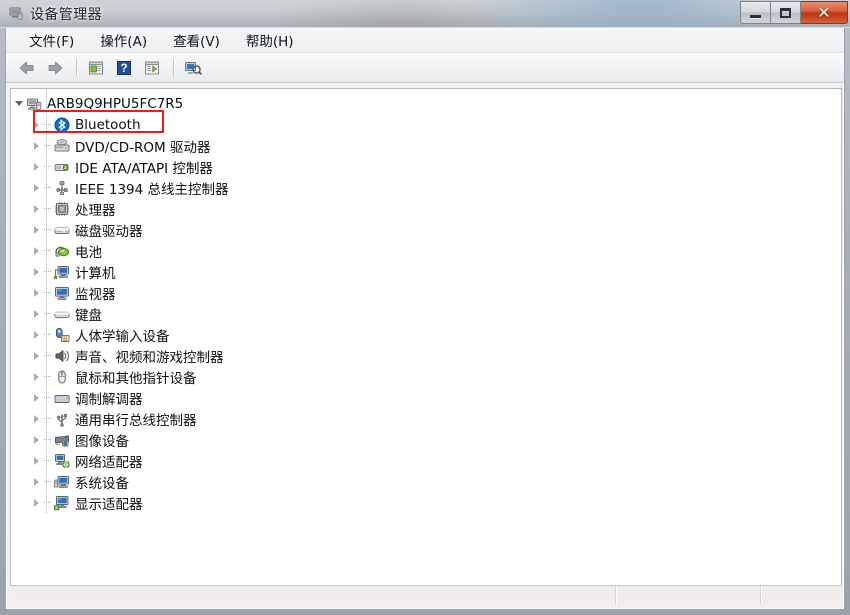 This screenshot has height=615, width=850. What do you see at coordinates (62, 209) in the screenshot?
I see `processor-icon` at bounding box center [62, 209].